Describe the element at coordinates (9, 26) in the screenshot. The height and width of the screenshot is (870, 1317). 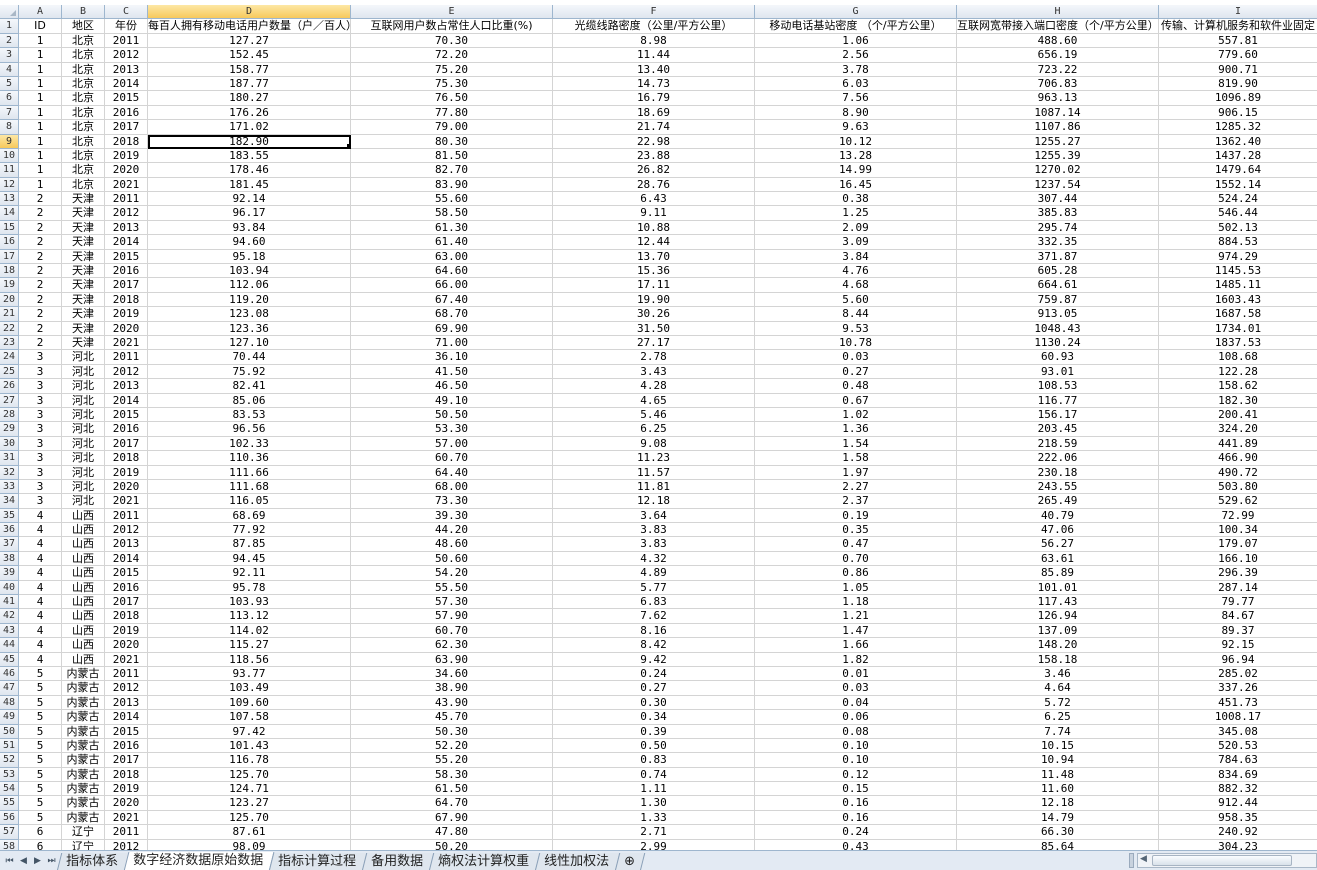
I see `row-header: 1` at that location.